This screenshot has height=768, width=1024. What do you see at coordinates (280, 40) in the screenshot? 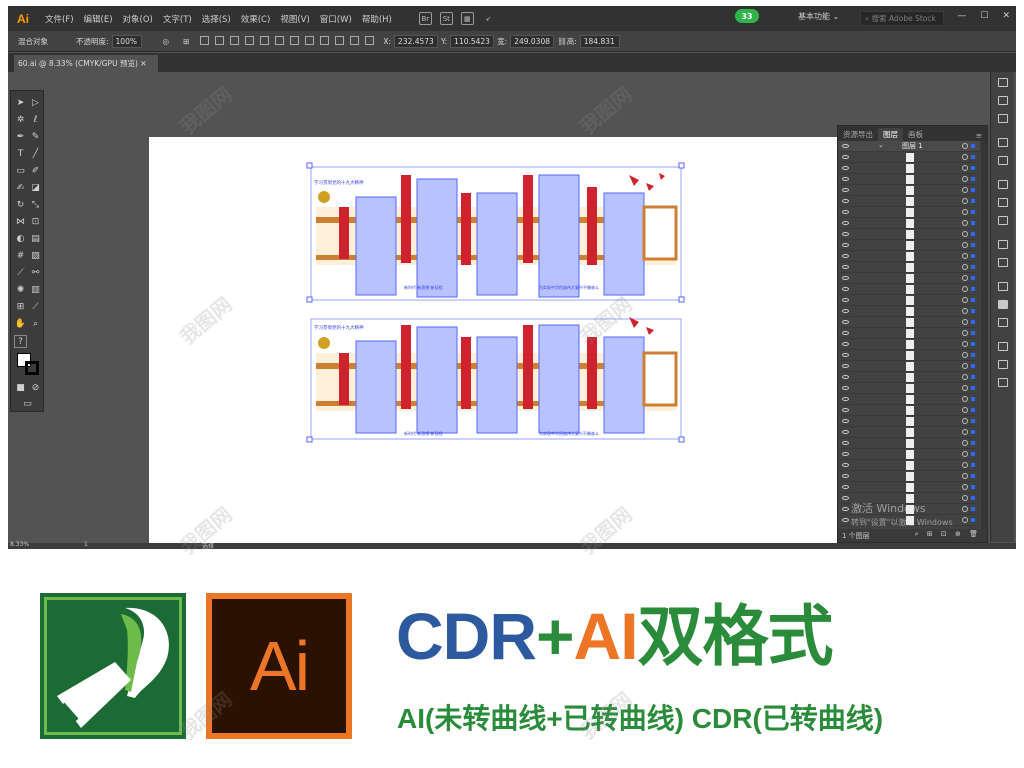
I see `align-bottom-icon` at bounding box center [280, 40].